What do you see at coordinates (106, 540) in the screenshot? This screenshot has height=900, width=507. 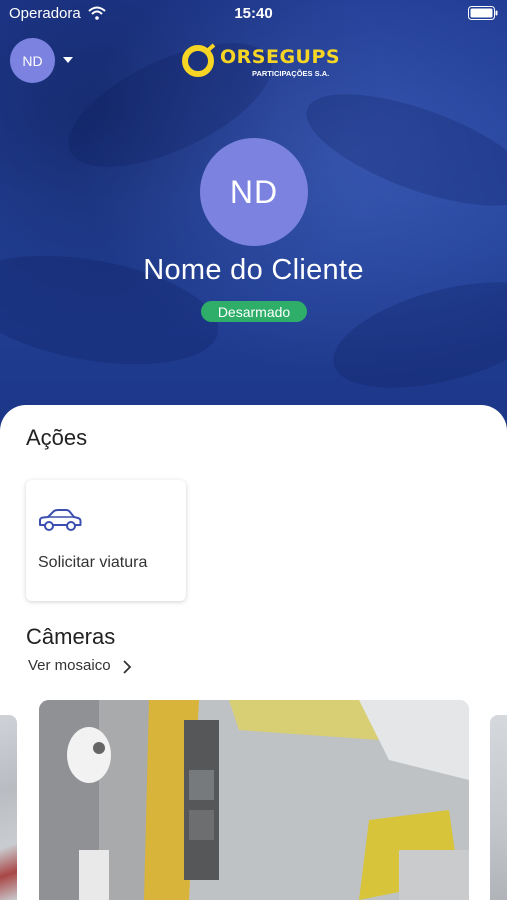 I see `request-vehicle-card: Solicitar viatura` at bounding box center [106, 540].